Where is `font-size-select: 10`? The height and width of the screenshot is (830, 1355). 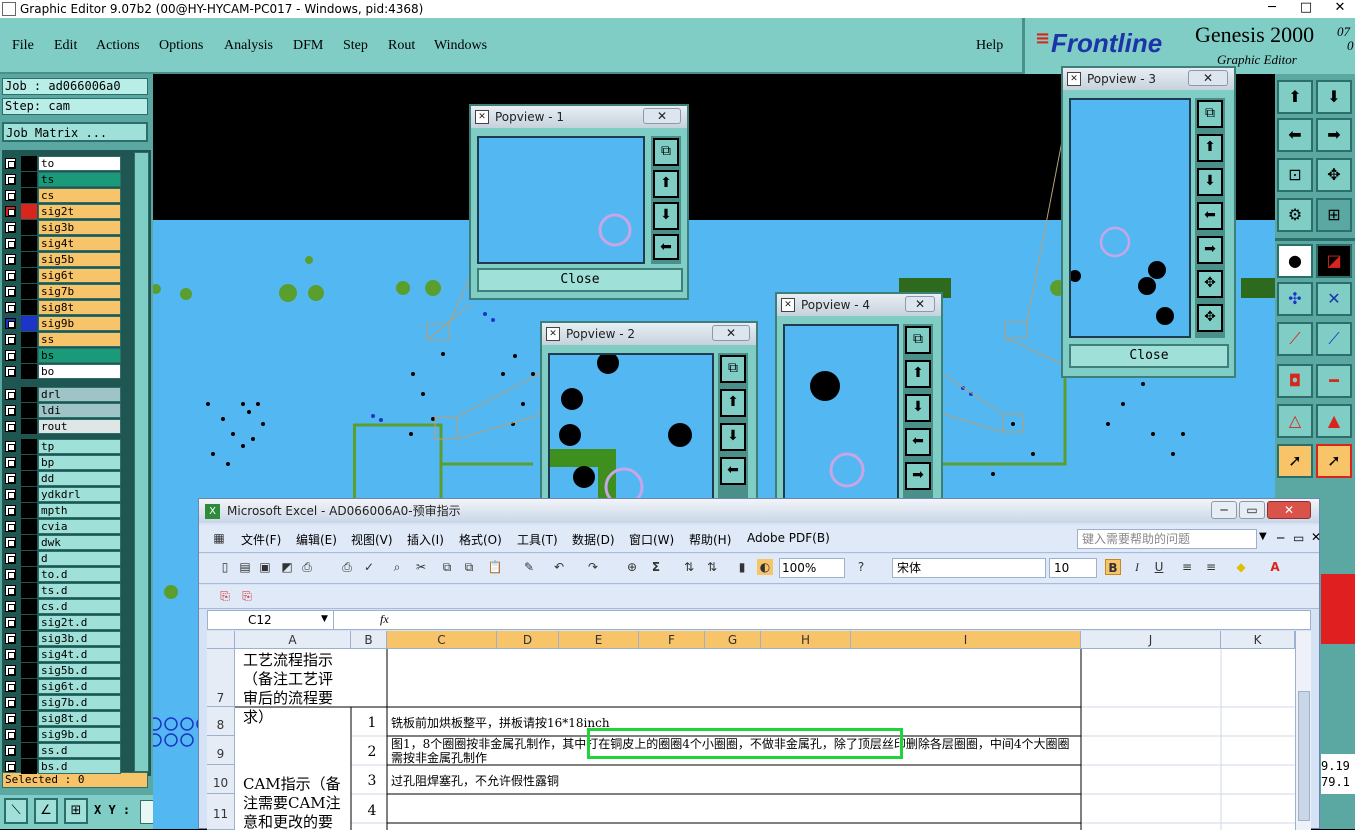 font-size-select: 10 is located at coordinates (1073, 568).